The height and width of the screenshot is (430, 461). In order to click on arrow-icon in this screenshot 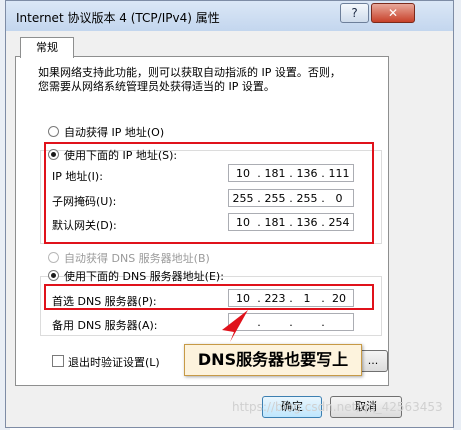, I will do `click(235, 326)`.